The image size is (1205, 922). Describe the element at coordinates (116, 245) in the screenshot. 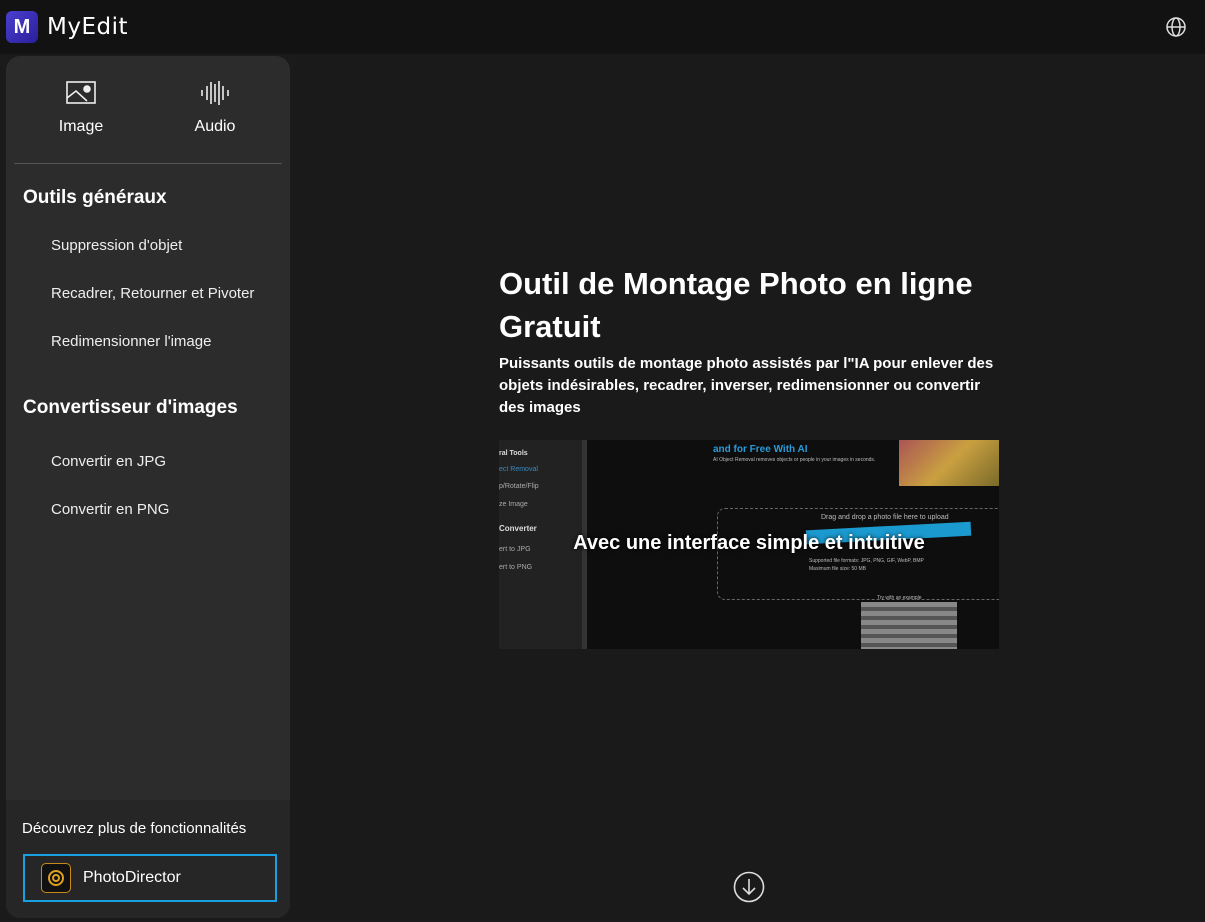

I see `sidebar-item-object-removal: Suppression d'objet` at that location.